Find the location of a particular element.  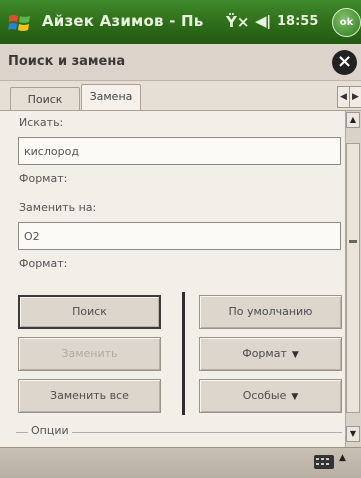

button-separator is located at coordinates (183, 353).